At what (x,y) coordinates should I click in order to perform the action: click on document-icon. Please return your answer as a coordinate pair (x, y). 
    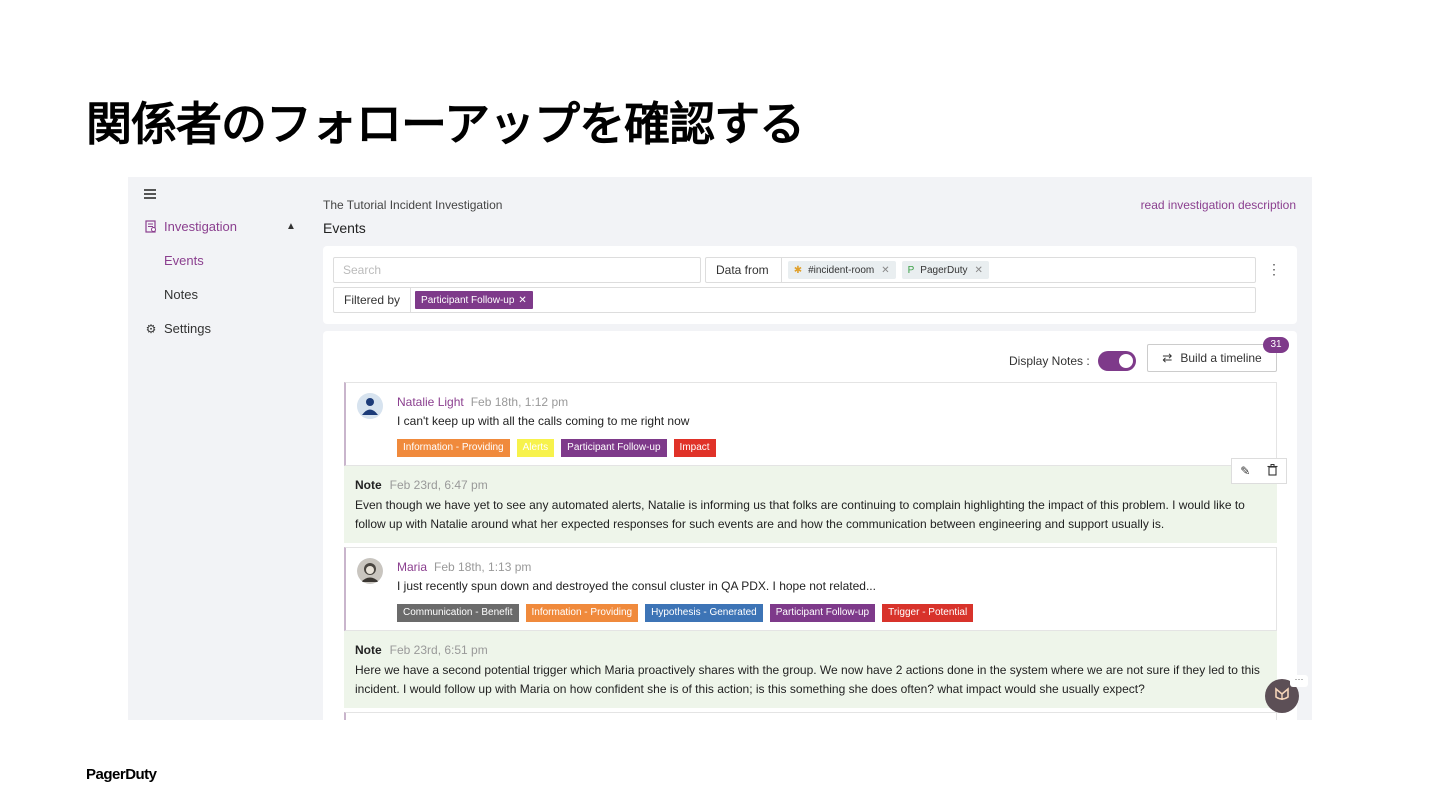
    Looking at the image, I should click on (151, 227).